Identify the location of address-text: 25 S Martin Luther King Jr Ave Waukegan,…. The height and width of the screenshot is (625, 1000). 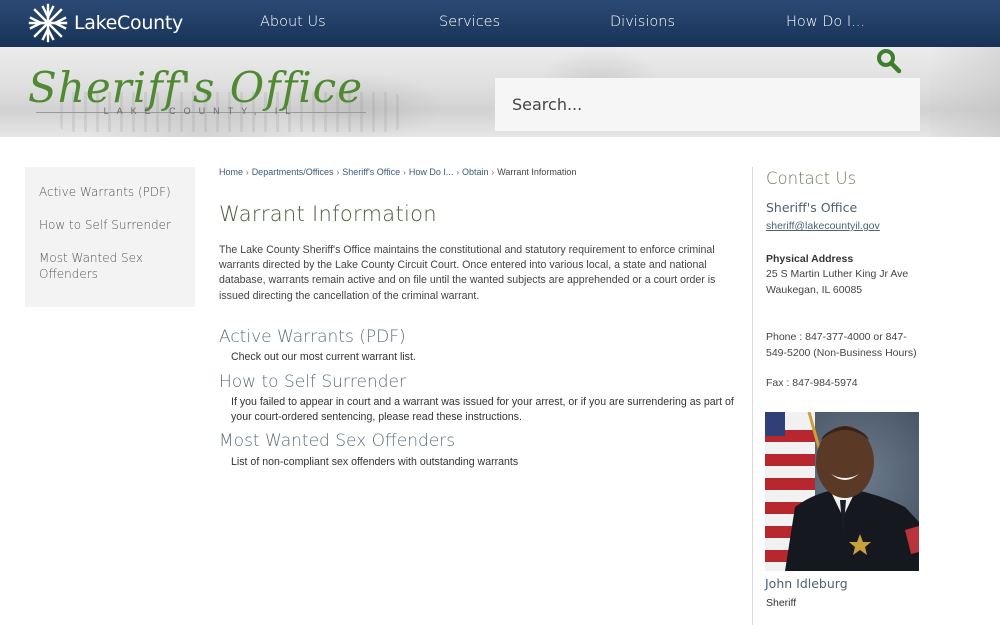
(841, 282).